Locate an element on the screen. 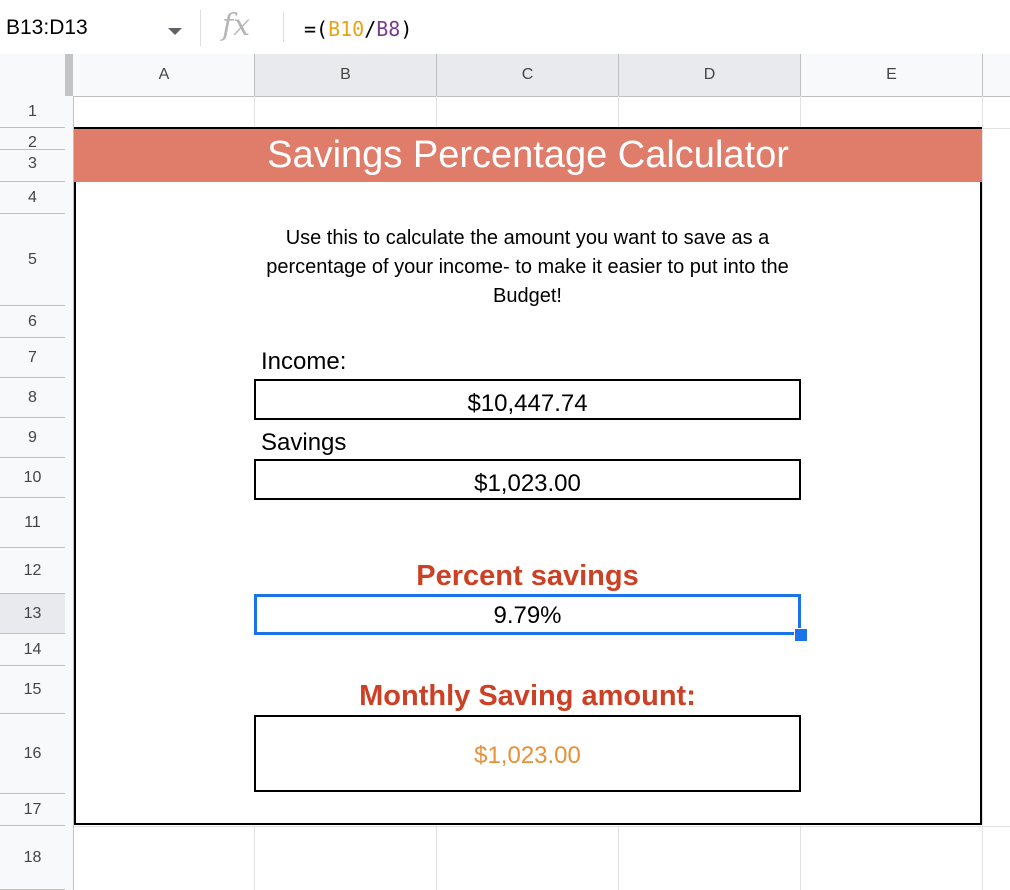 The height and width of the screenshot is (890, 1010). row-header-9: 9 is located at coordinates (32, 438).